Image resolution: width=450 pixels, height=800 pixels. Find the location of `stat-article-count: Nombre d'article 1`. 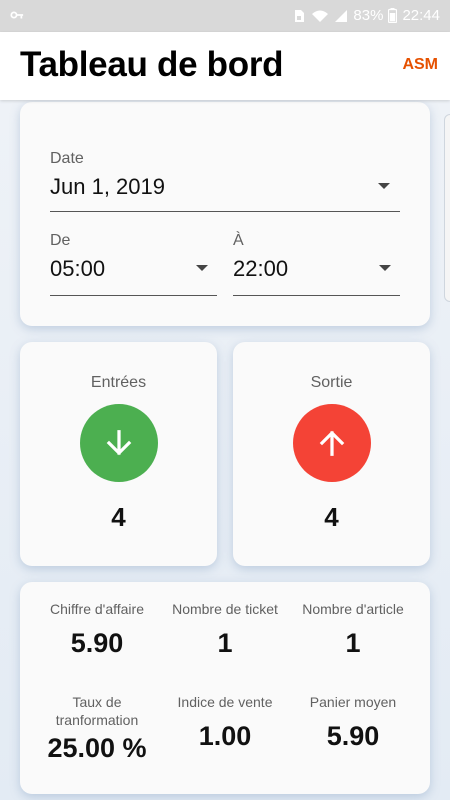

stat-article-count: Nombre d'article 1 is located at coordinates (353, 629).